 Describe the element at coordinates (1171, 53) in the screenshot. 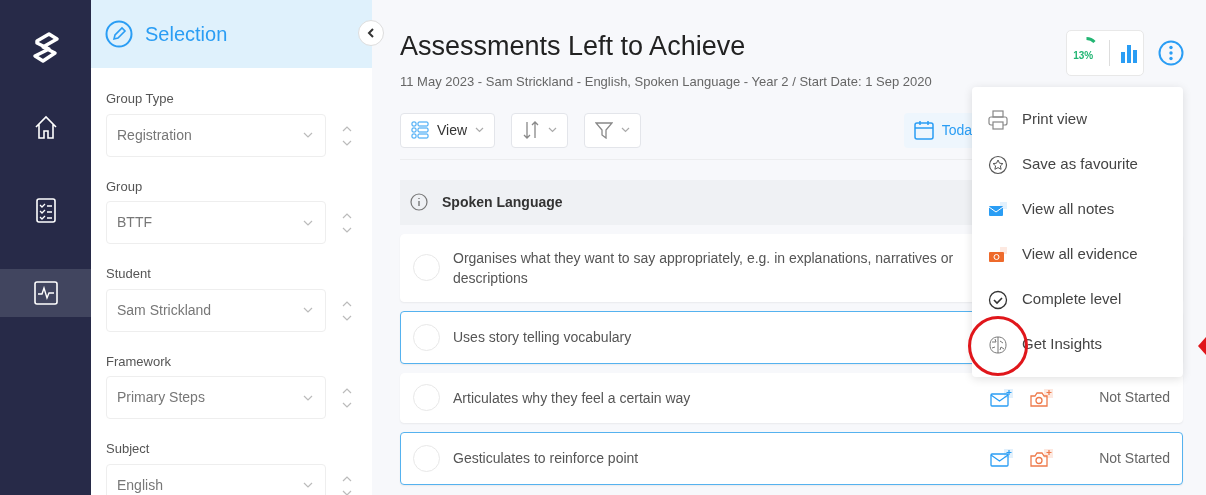

I see `more-icon` at that location.